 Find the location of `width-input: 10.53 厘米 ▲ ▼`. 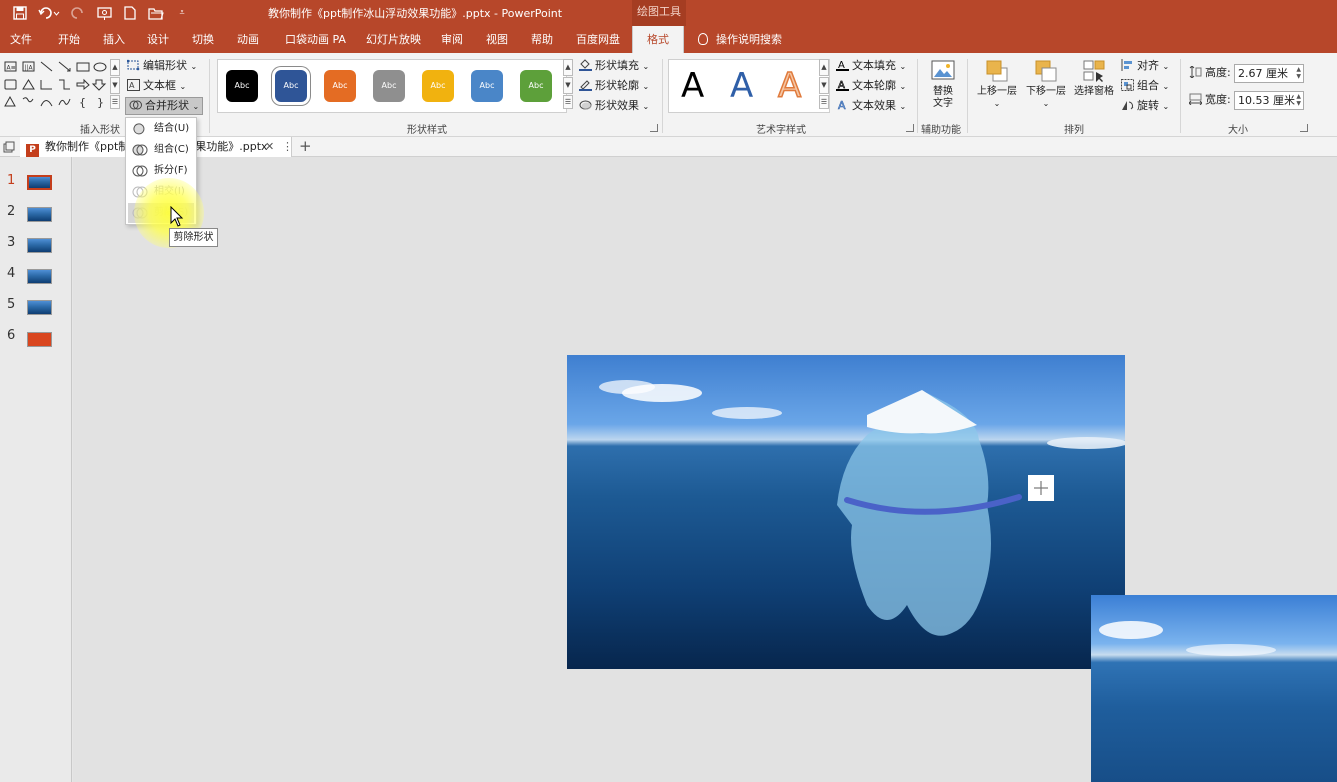

width-input: 10.53 厘米 ▲ ▼ is located at coordinates (1269, 100).